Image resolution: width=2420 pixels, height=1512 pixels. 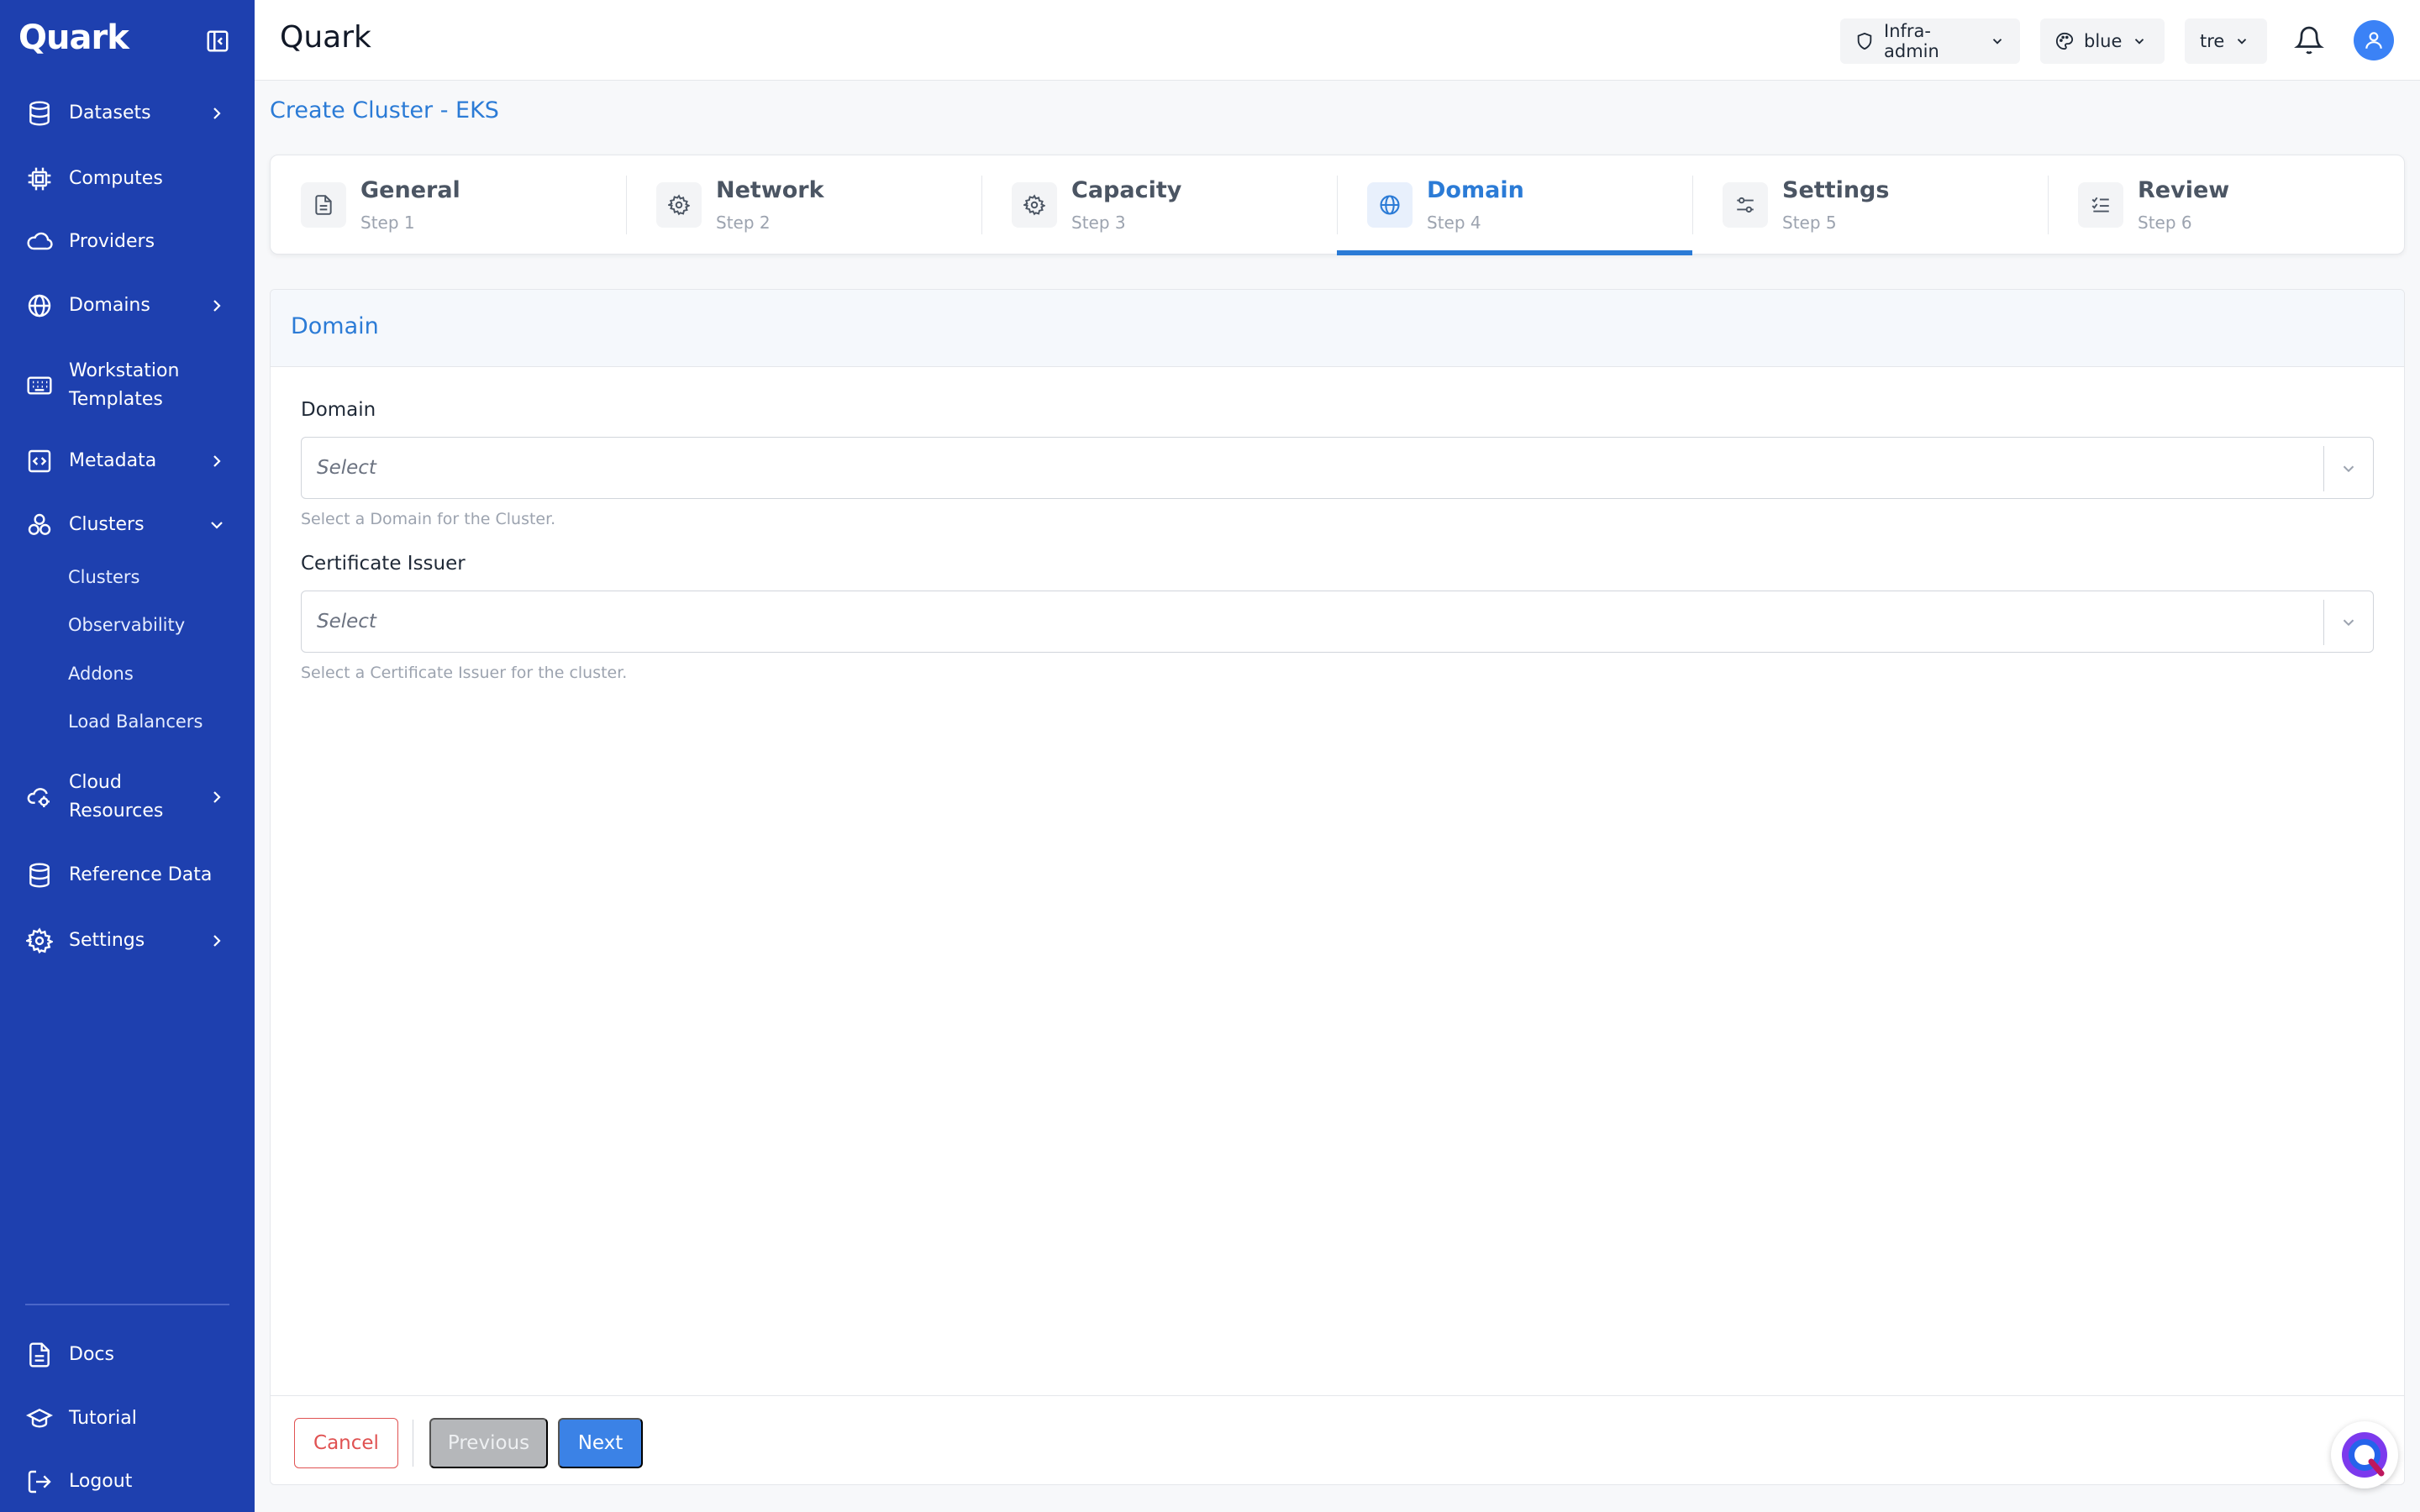 What do you see at coordinates (128, 461) in the screenshot?
I see `sidebar-item-metadata: Metadata` at bounding box center [128, 461].